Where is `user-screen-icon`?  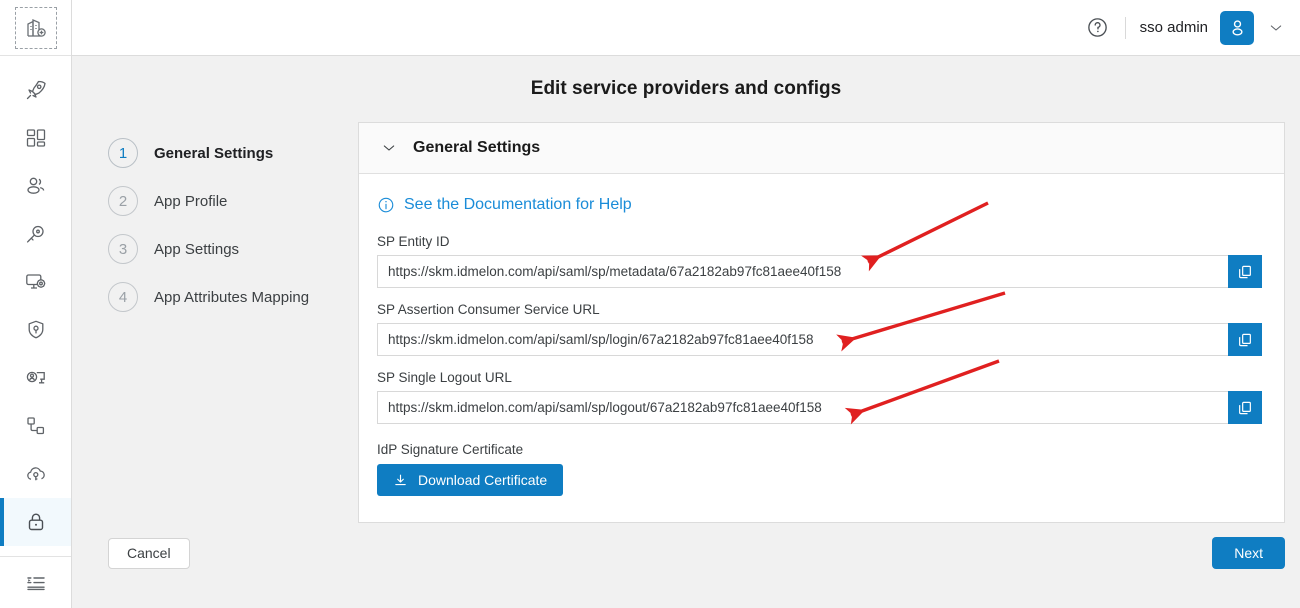
user-screen-icon is located at coordinates (36, 378).